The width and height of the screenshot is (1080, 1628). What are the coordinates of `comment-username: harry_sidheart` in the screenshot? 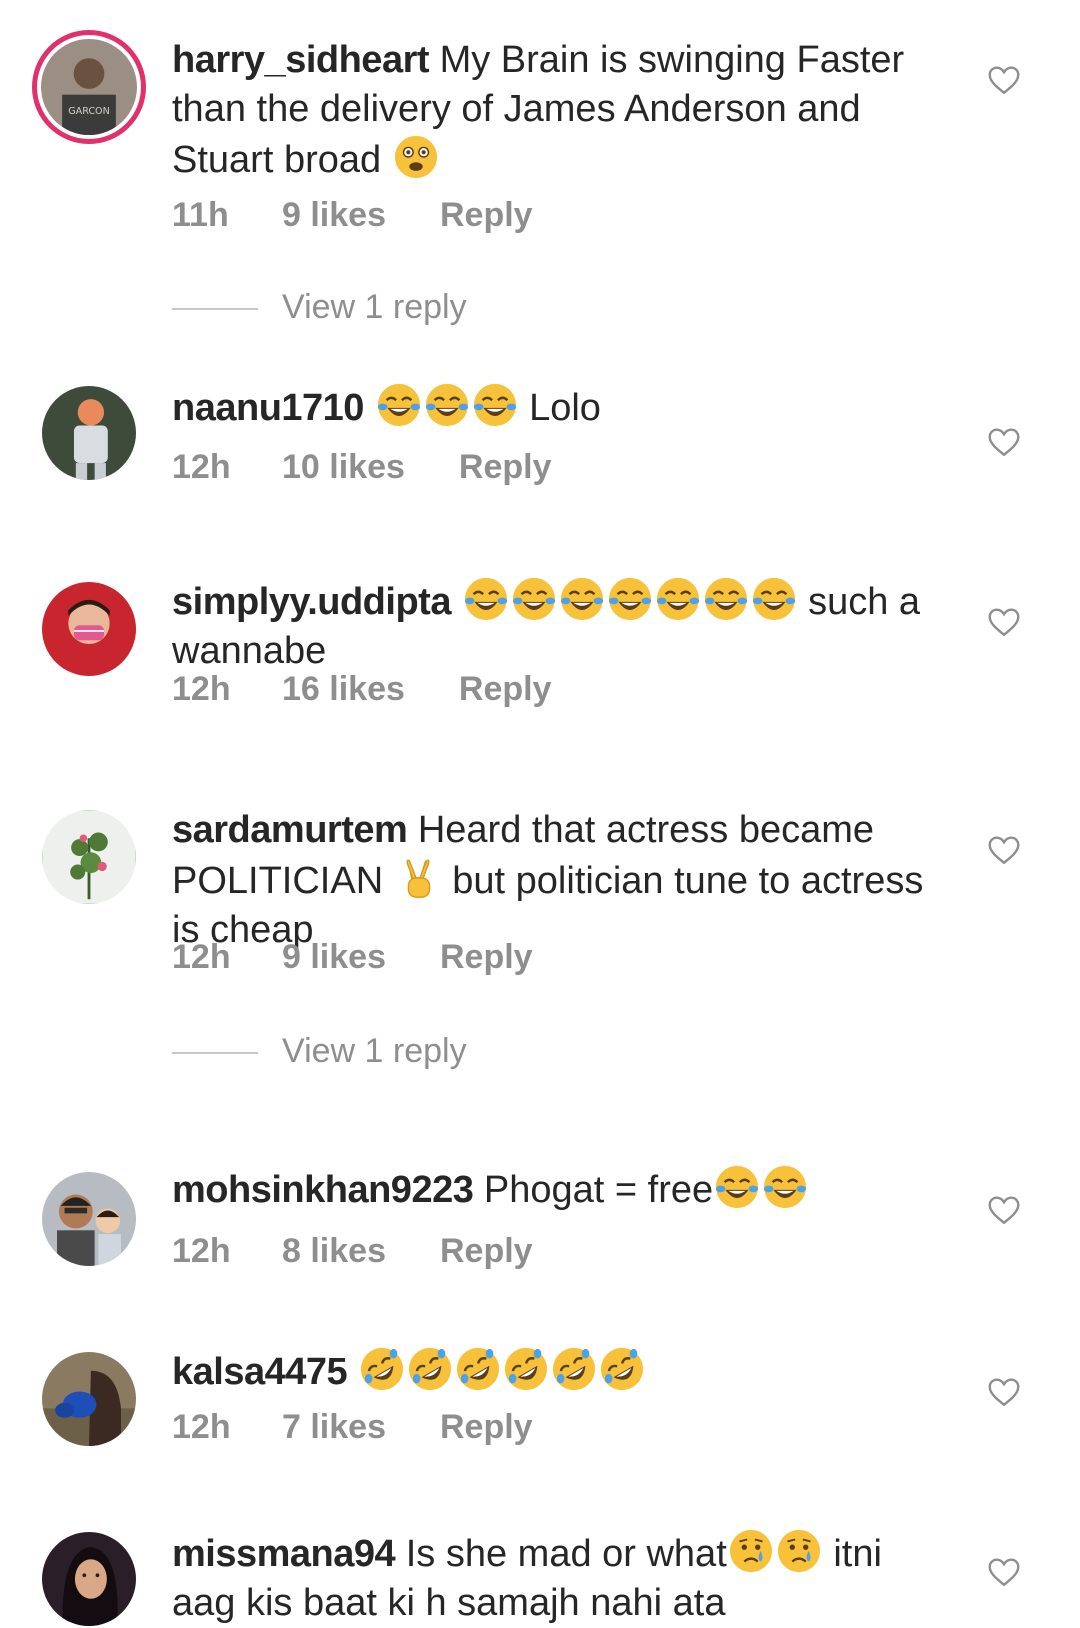 It's located at (301, 60).